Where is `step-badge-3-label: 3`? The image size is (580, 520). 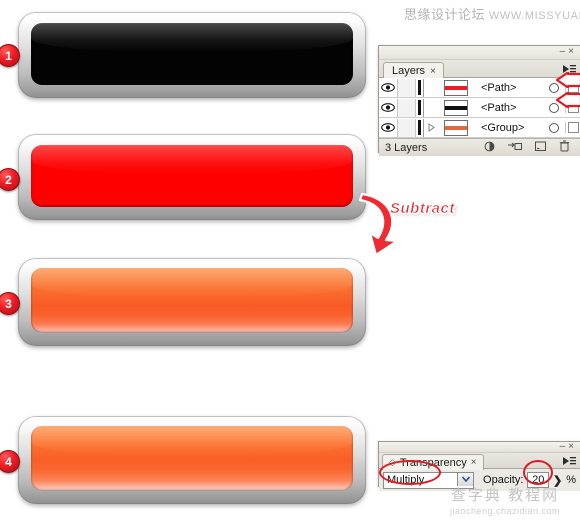 step-badge-3-label: 3 is located at coordinates (8, 303).